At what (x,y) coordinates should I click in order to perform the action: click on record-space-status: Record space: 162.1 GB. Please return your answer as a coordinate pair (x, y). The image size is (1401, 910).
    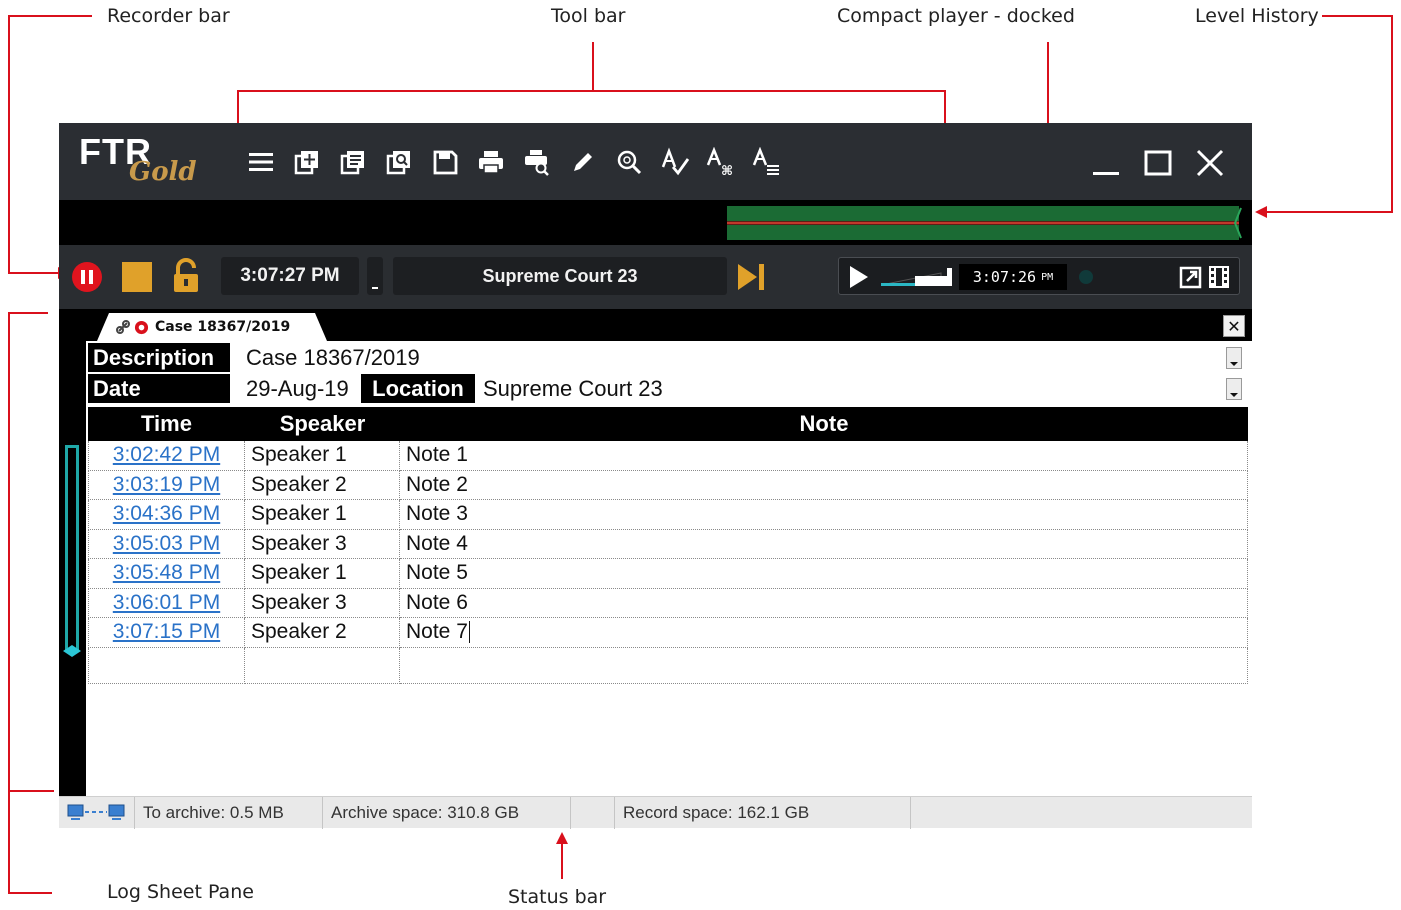
    Looking at the image, I should click on (763, 813).